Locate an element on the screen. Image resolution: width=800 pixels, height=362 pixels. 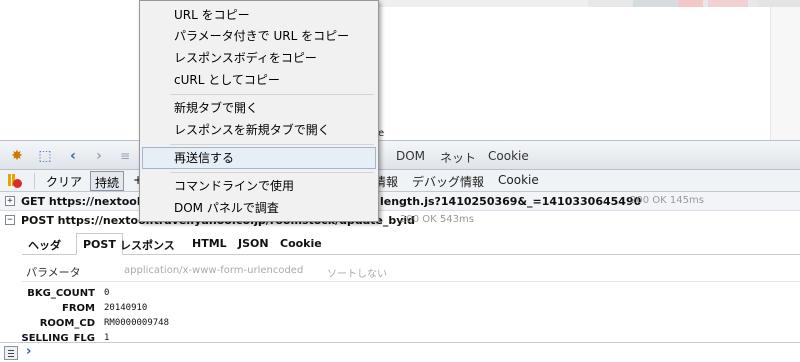
tab-headers: ヘッダ is located at coordinates (44, 244).